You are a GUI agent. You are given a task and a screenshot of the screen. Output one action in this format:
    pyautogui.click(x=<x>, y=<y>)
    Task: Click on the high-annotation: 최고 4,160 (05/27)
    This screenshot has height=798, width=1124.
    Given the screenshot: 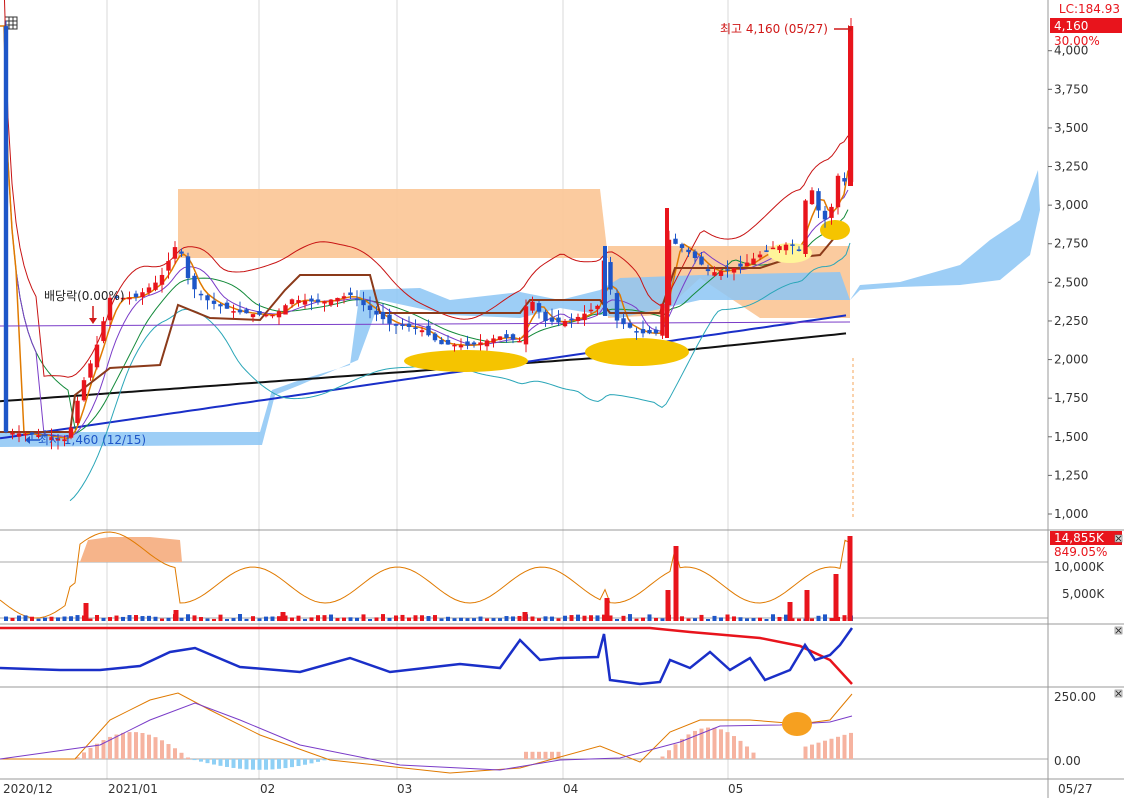 What is the action you would take?
    pyautogui.click(x=774, y=29)
    